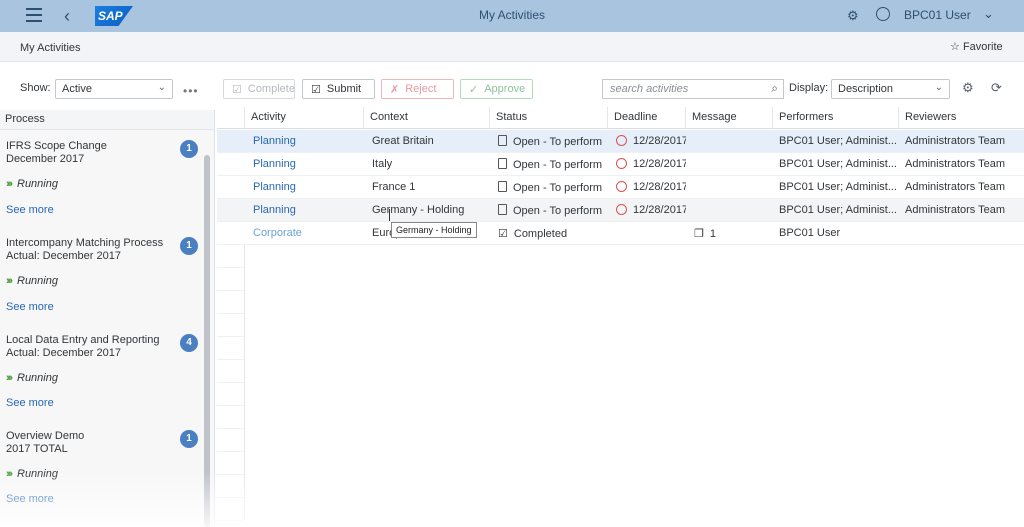 The image size is (1024, 527). Describe the element at coordinates (382, 164) in the screenshot. I see `context-cell: Italy` at that location.